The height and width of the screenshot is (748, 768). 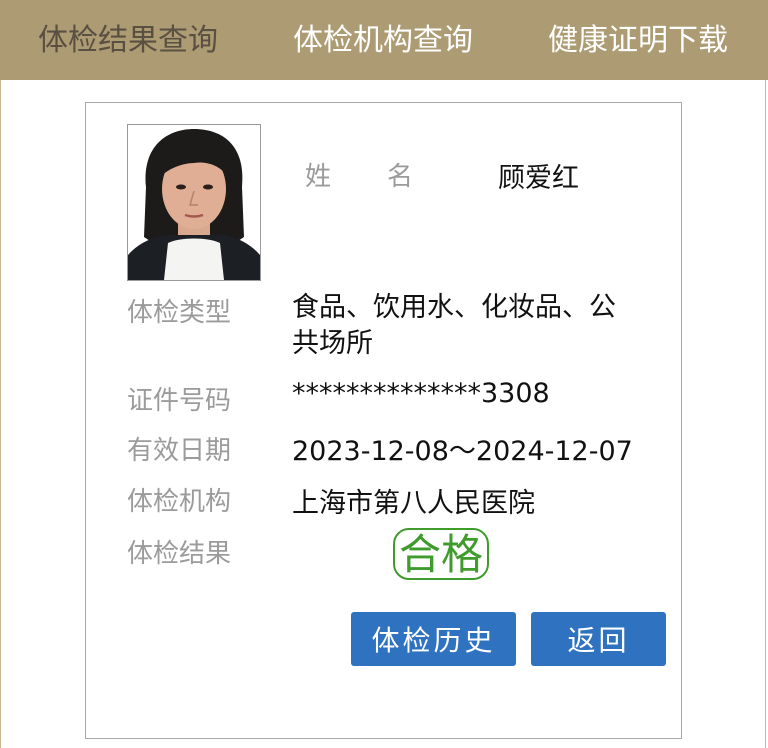 I want to click on name-label: 姓名, so click(x=359, y=174).